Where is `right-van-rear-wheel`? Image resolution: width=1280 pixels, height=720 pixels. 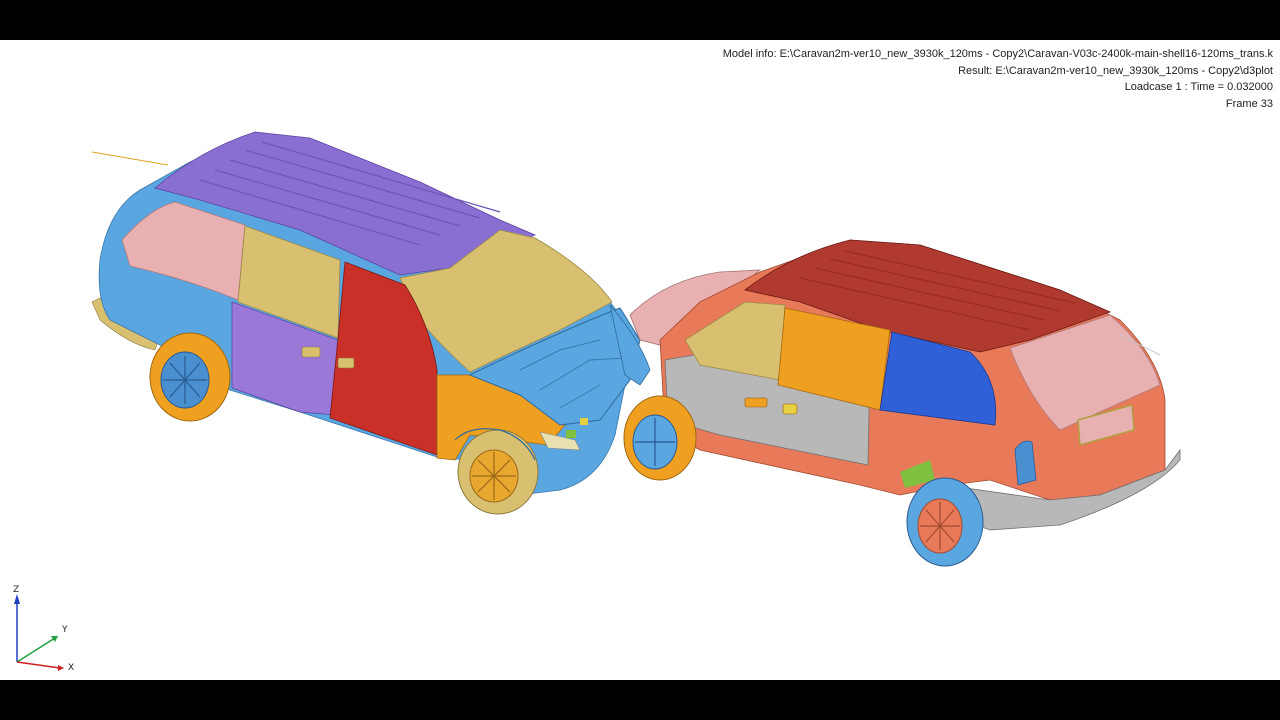 right-van-rear-wheel is located at coordinates (945, 522).